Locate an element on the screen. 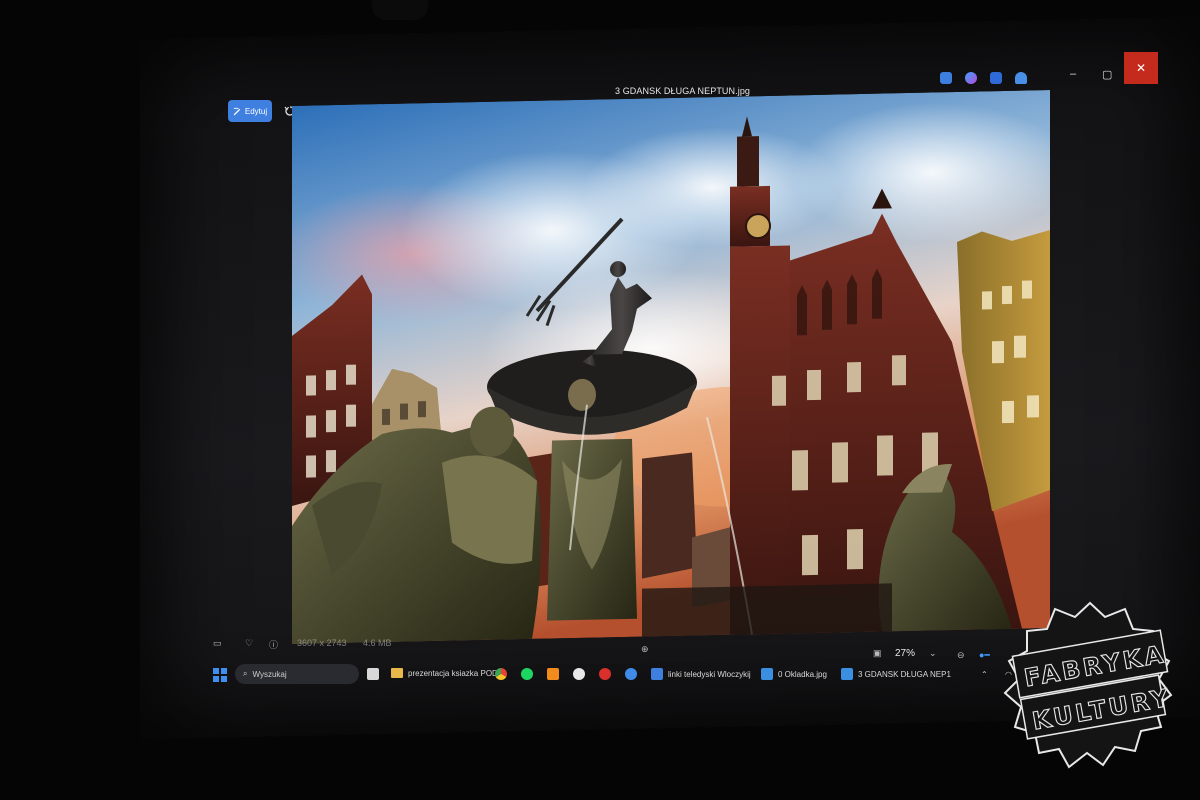  folder-icon is located at coordinates (397, 673).